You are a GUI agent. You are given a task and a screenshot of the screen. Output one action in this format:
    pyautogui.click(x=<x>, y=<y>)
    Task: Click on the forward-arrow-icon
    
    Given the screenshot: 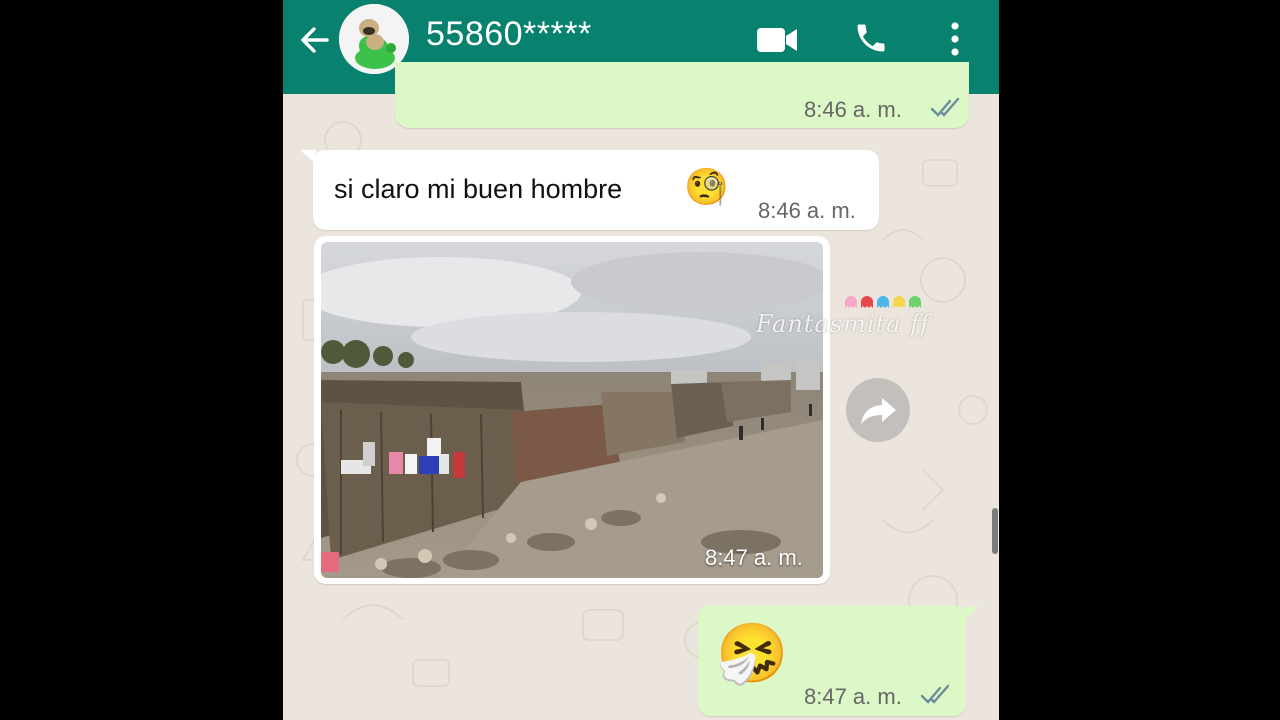 What is the action you would take?
    pyautogui.click(x=878, y=411)
    